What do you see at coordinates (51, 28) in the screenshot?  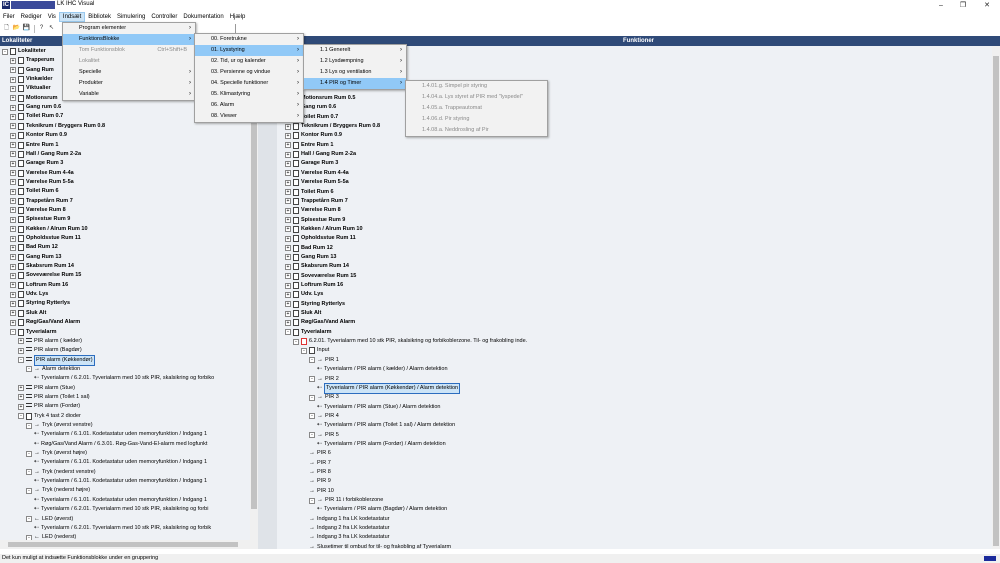 I see `pointer-icon: ↖` at bounding box center [51, 28].